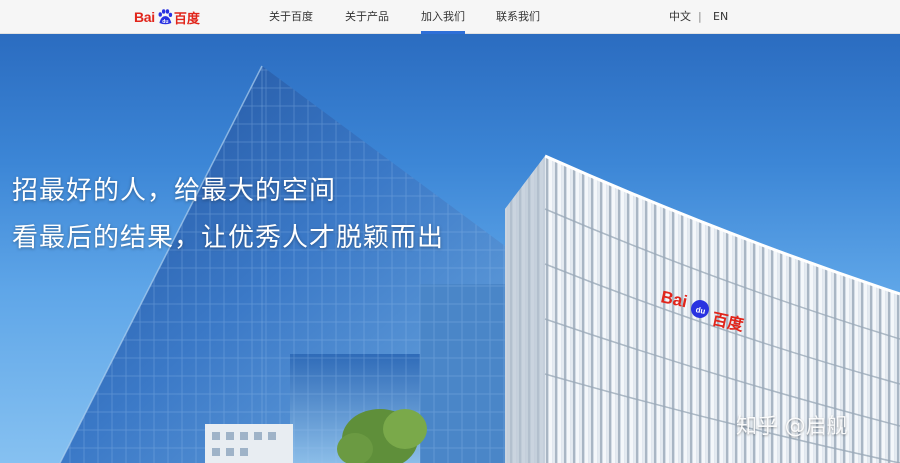 The image size is (900, 463). I want to click on top-nav-bar: Bai du 百度 关于百度 关于产品 加入我们 联系我们 中文 | EN, so click(450, 17).